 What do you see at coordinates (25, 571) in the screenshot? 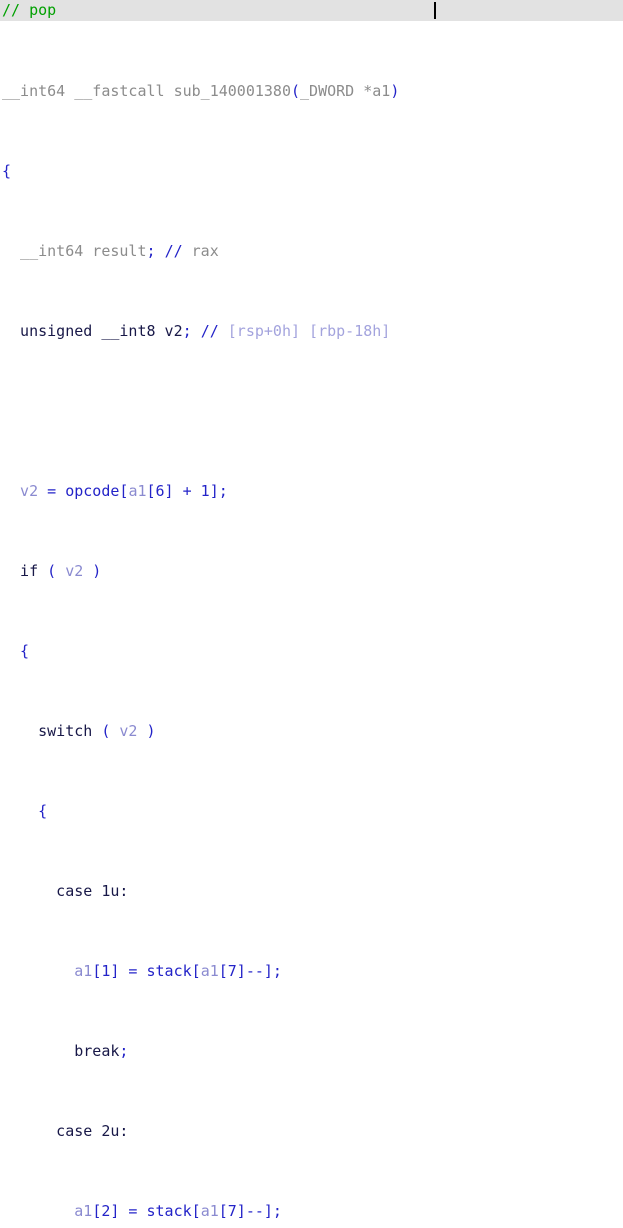
I see `keyword-if-token: if` at bounding box center [25, 571].